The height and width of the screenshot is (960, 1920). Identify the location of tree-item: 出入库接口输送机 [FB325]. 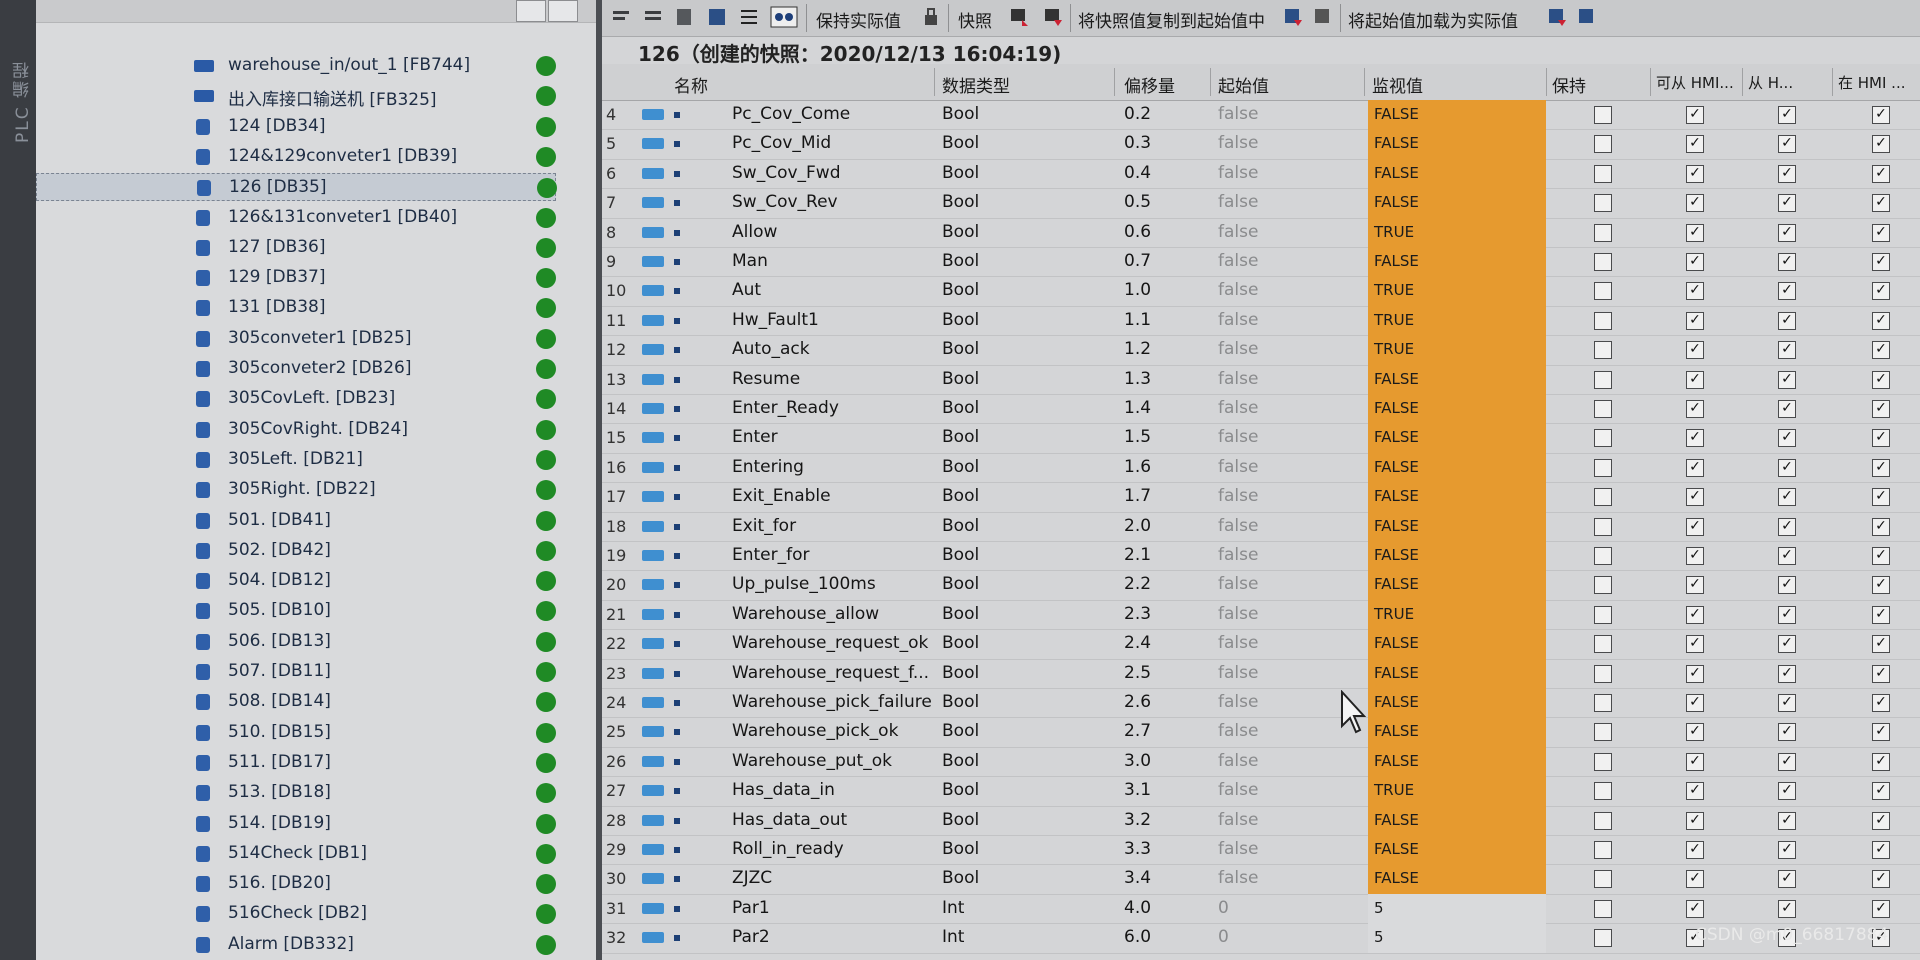
(296, 96).